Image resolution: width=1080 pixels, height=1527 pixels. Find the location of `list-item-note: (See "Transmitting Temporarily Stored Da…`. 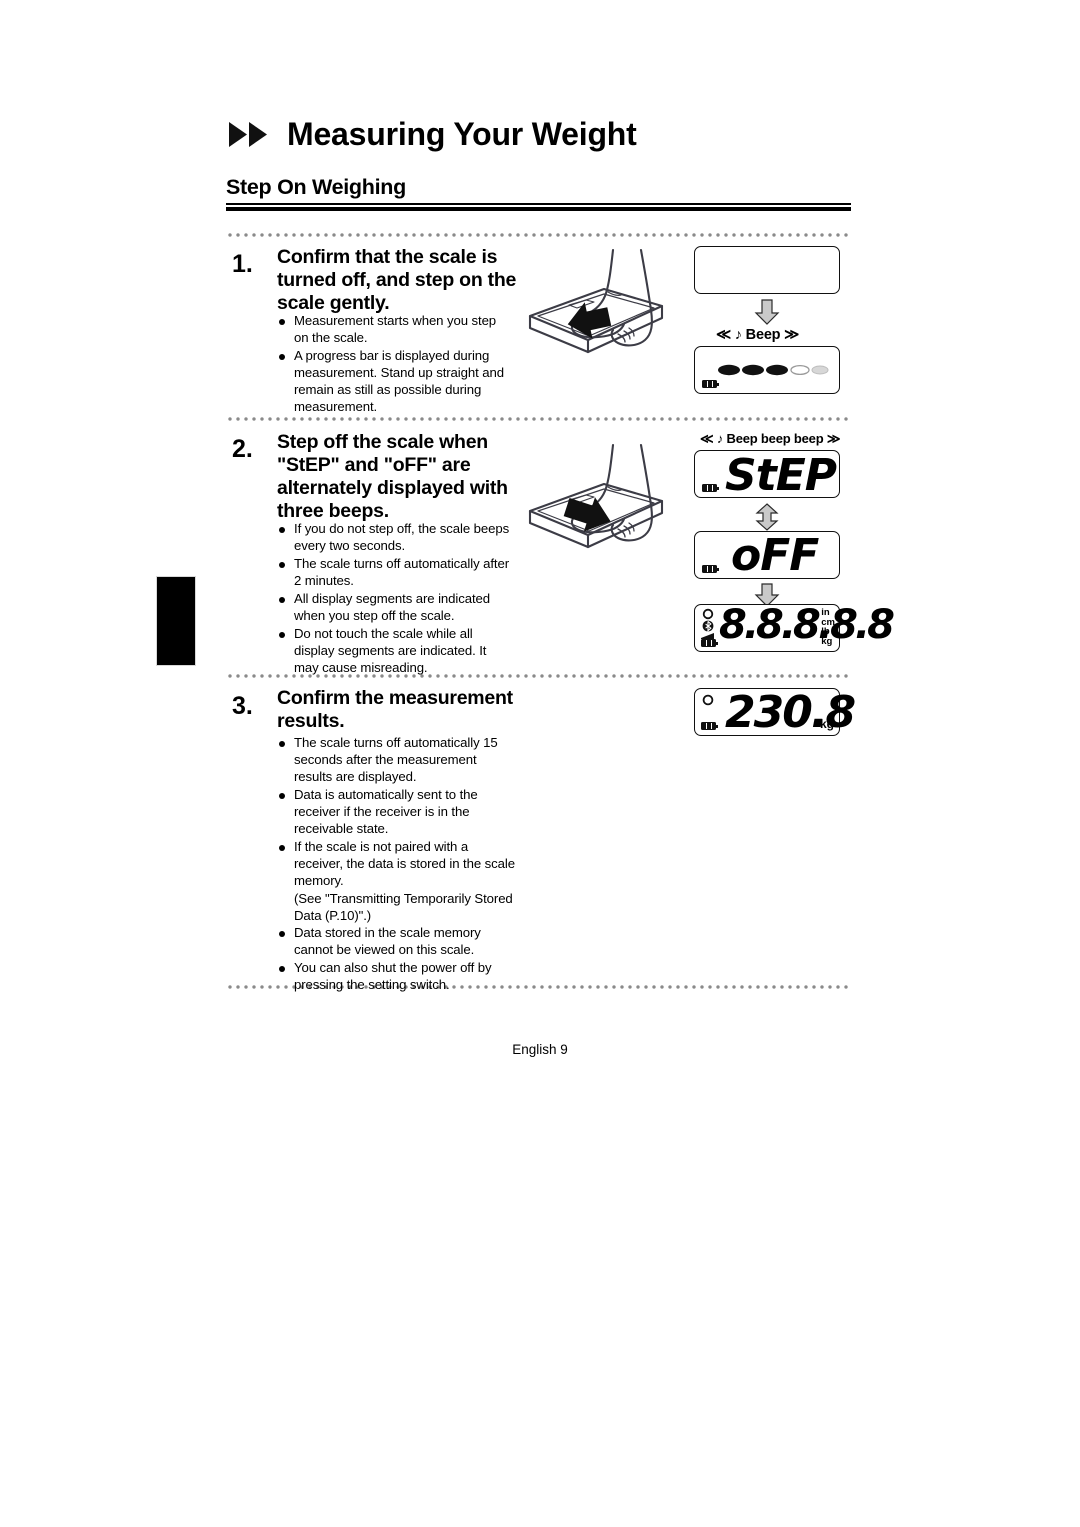

list-item-note: (See "Transmitting Temporarily Stored Da… is located at coordinates (403, 906).